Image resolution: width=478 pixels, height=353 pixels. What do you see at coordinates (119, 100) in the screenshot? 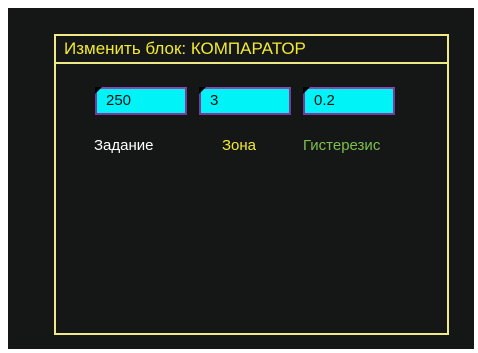
I see `setpoint-value: 250` at bounding box center [119, 100].